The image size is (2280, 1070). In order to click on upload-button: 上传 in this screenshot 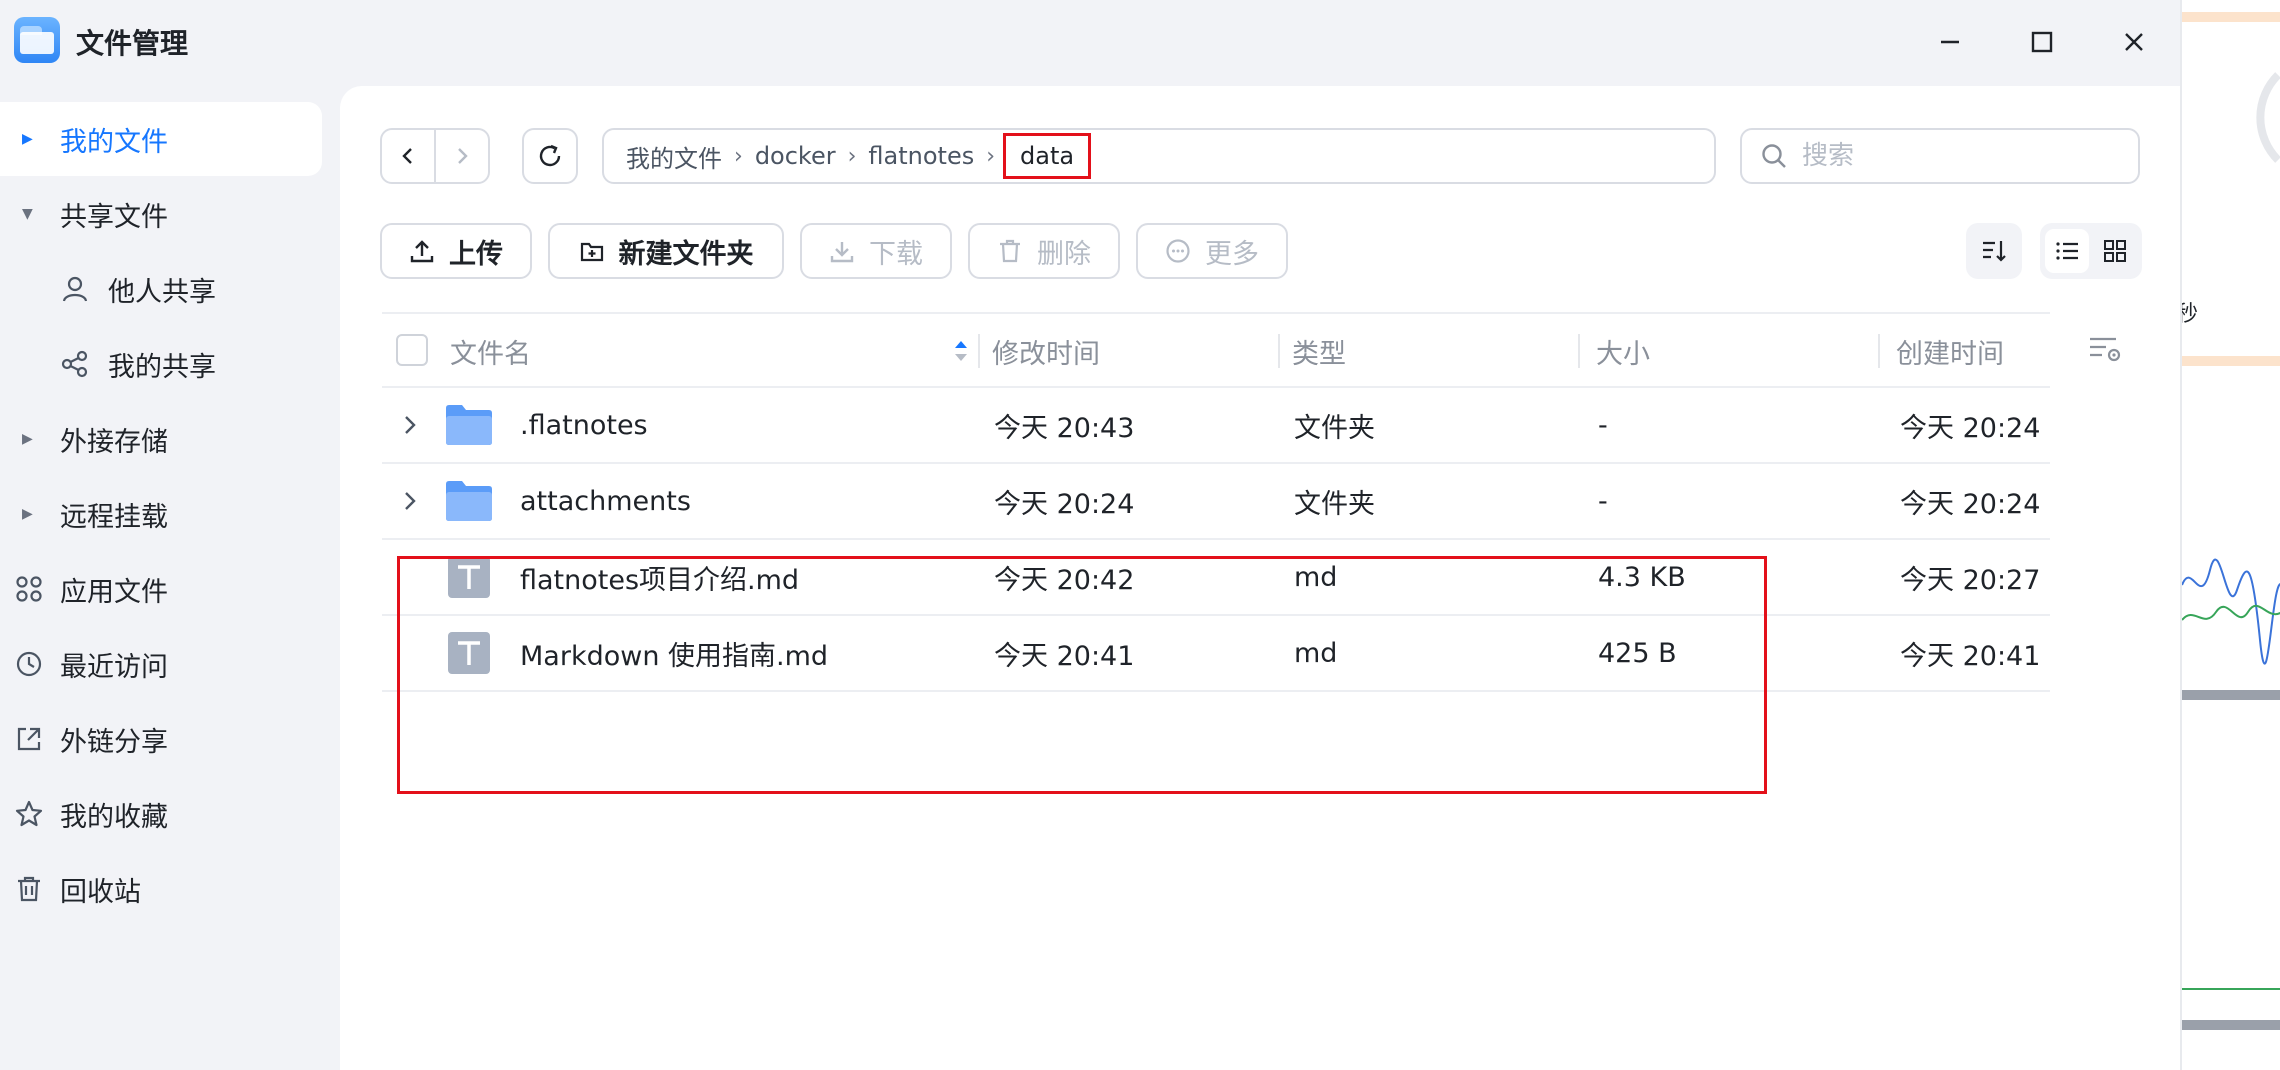, I will do `click(456, 251)`.